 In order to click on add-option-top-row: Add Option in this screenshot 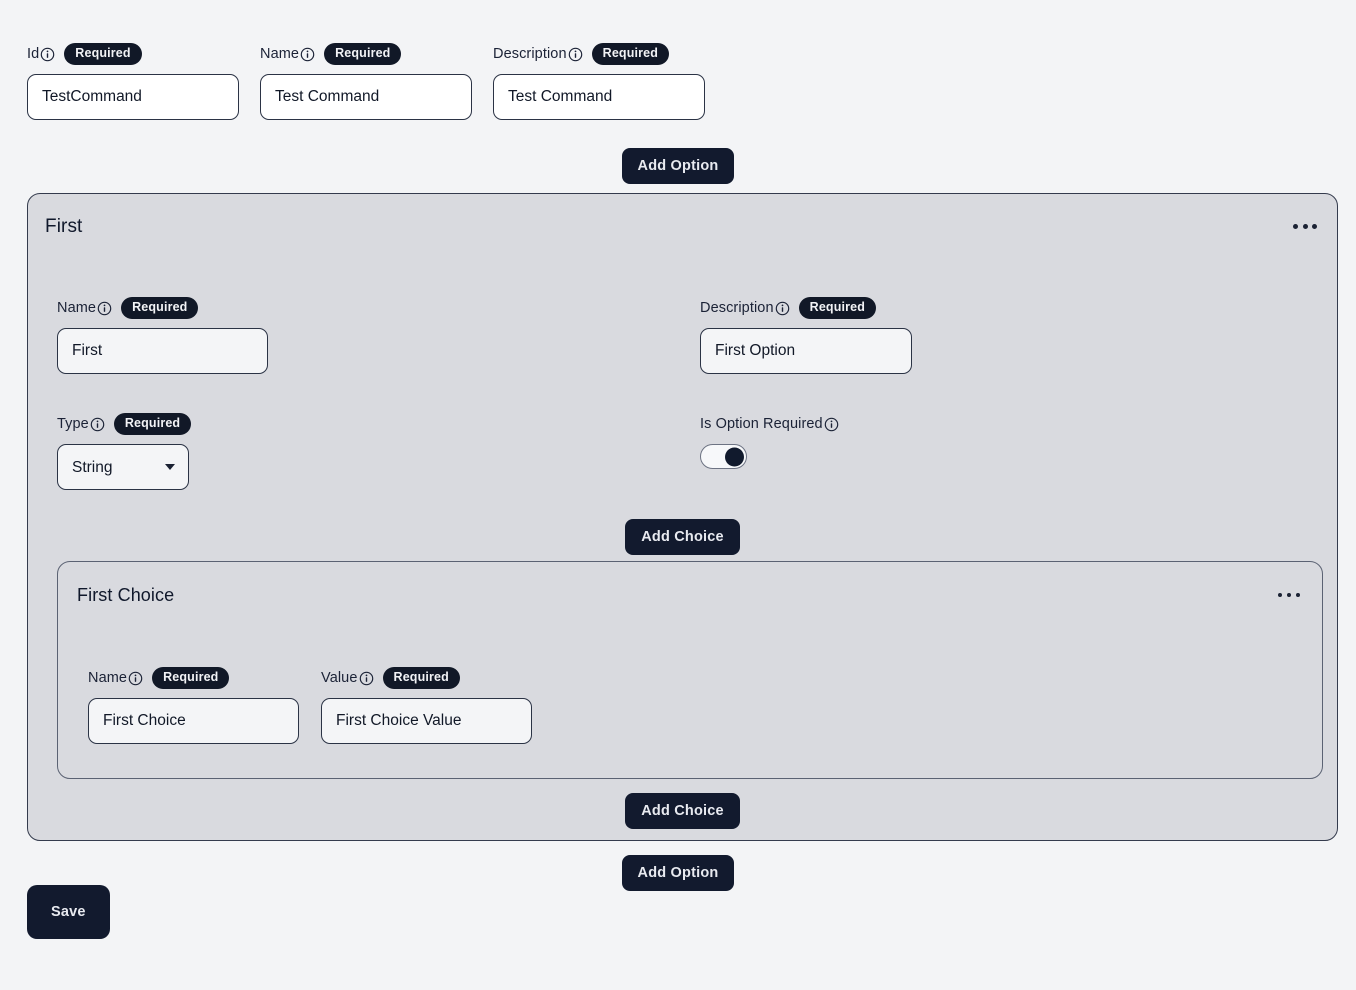, I will do `click(678, 166)`.